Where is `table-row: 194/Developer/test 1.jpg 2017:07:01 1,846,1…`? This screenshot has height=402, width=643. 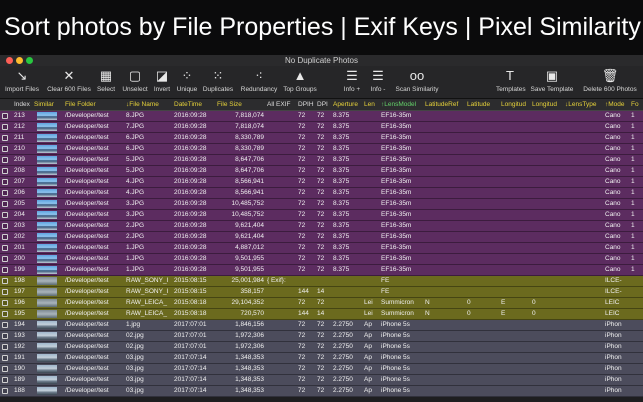 table-row: 194/Developer/test 1.jpg 2017:07:01 1,846,1… is located at coordinates (321, 325).